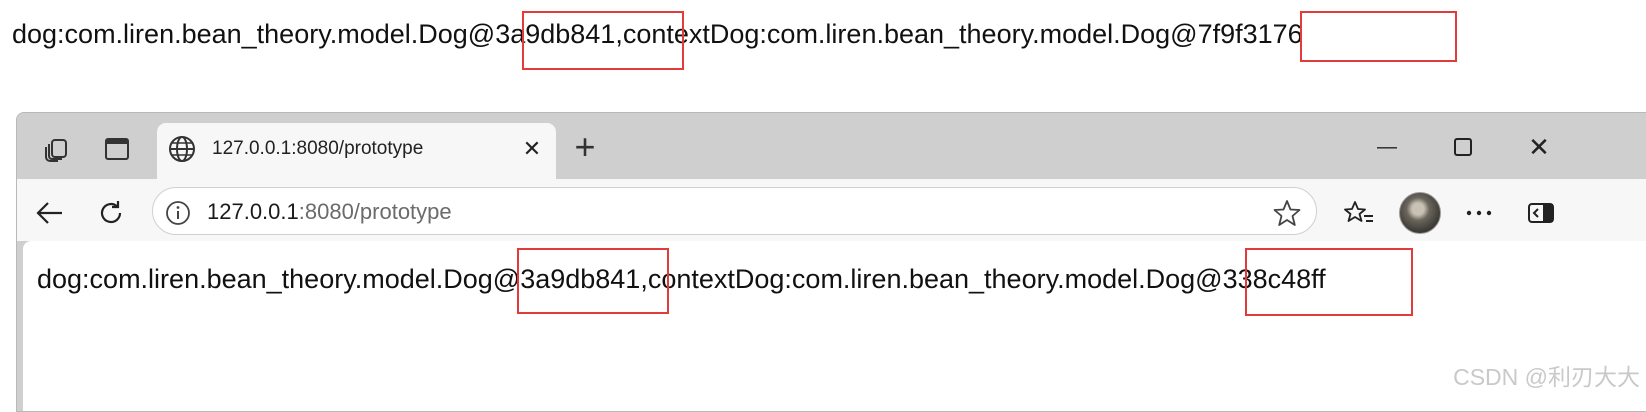  What do you see at coordinates (1378, 36) in the screenshot?
I see `highlight-box-context-hash-top` at bounding box center [1378, 36].